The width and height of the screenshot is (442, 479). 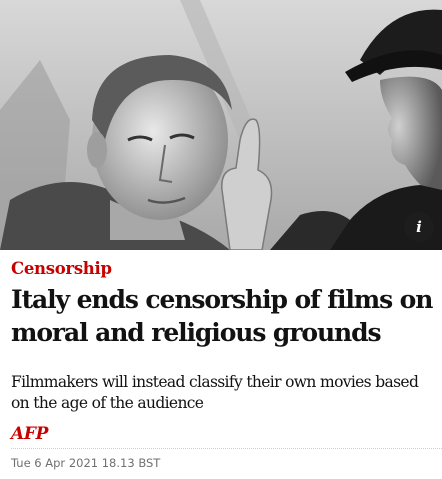 I want to click on article-dateline: Tue 6 Apr 2021 18.13 BST, so click(x=86, y=463).